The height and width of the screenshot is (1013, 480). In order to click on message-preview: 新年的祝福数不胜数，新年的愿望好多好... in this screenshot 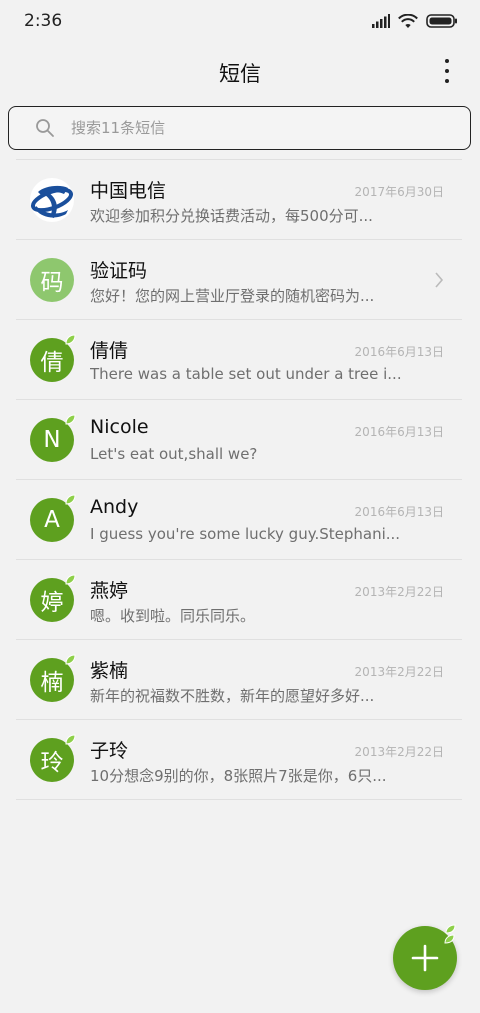, I will do `click(232, 696)`.